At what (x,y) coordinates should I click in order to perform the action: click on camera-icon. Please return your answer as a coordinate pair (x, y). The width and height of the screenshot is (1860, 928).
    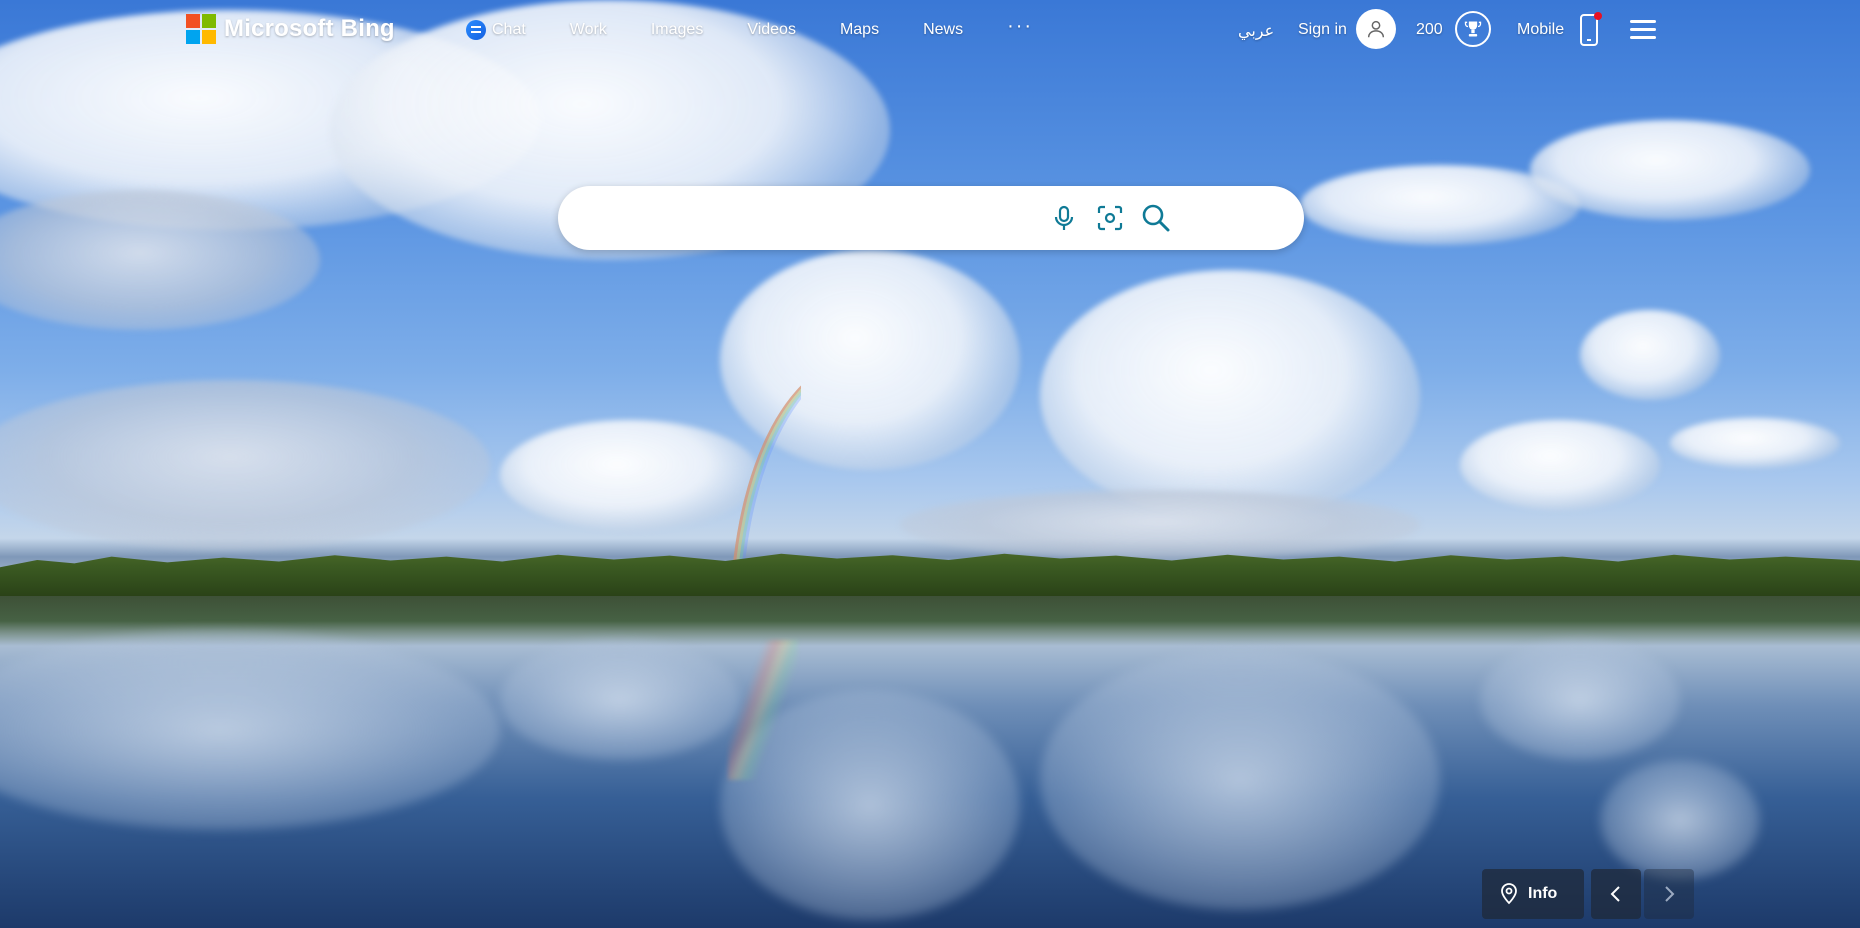
    Looking at the image, I should click on (1110, 218).